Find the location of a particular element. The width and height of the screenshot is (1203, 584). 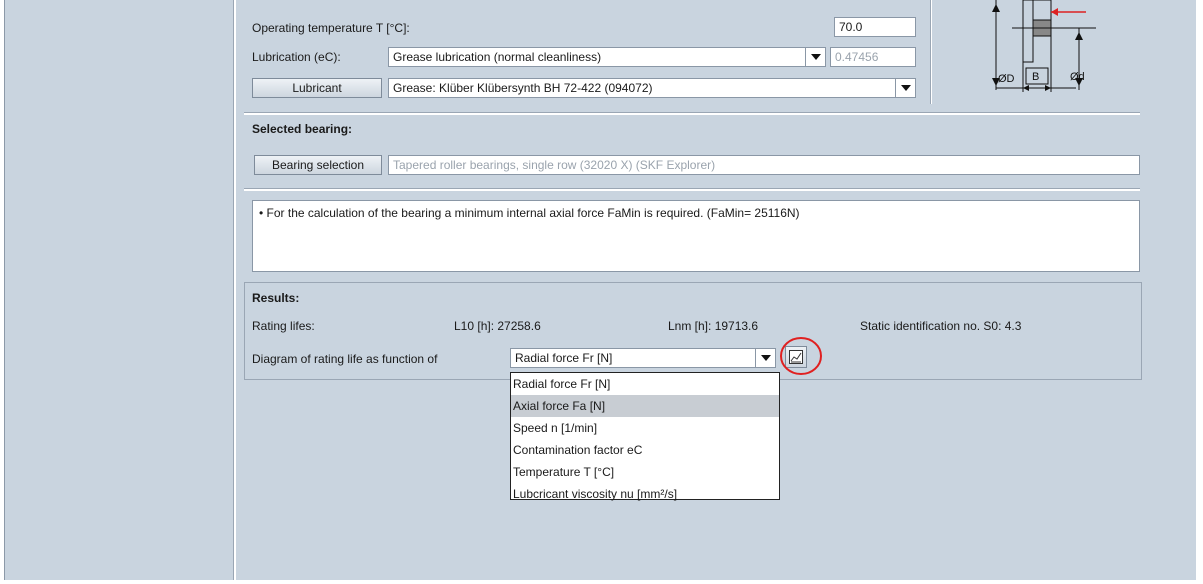

lubrication-select-value: Grease lubrication (normal cleanliness) is located at coordinates (497, 57).